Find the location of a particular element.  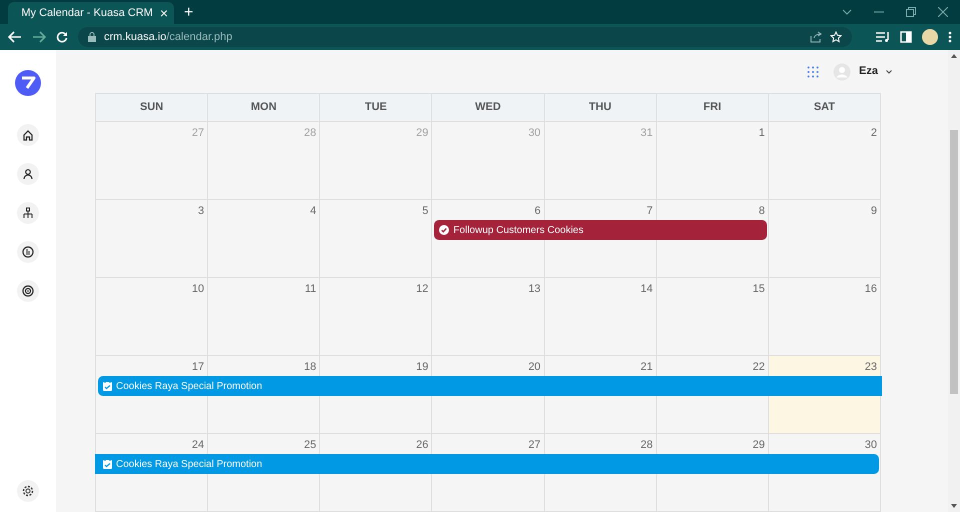

user-name: Eza is located at coordinates (868, 71).